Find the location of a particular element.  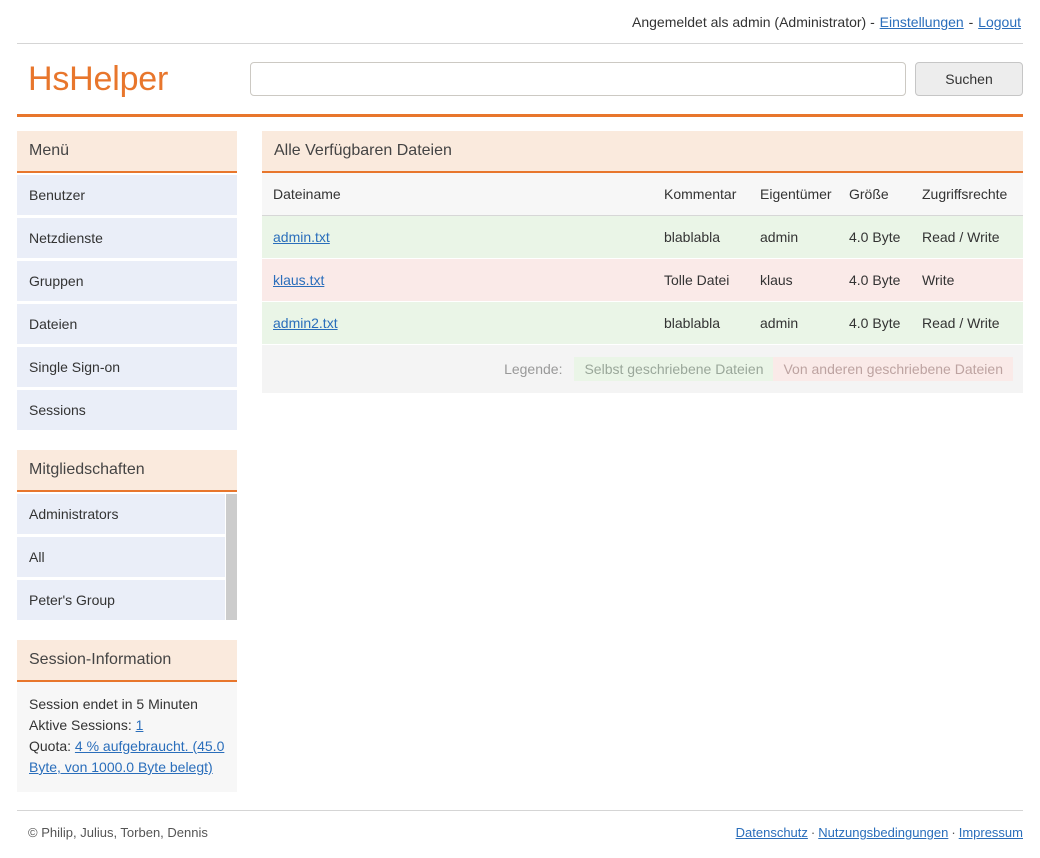

column-header-dateiname: Dateiname is located at coordinates (458, 194).